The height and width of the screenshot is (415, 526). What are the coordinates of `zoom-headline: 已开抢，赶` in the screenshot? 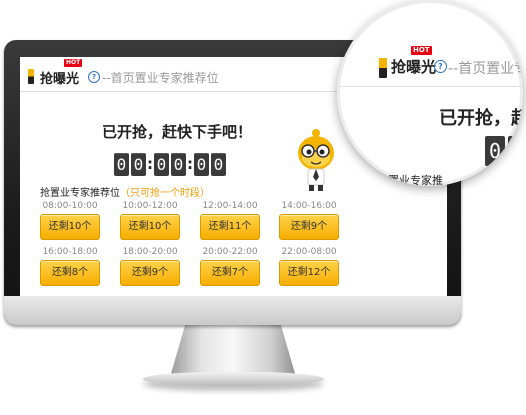 It's located at (481, 118).